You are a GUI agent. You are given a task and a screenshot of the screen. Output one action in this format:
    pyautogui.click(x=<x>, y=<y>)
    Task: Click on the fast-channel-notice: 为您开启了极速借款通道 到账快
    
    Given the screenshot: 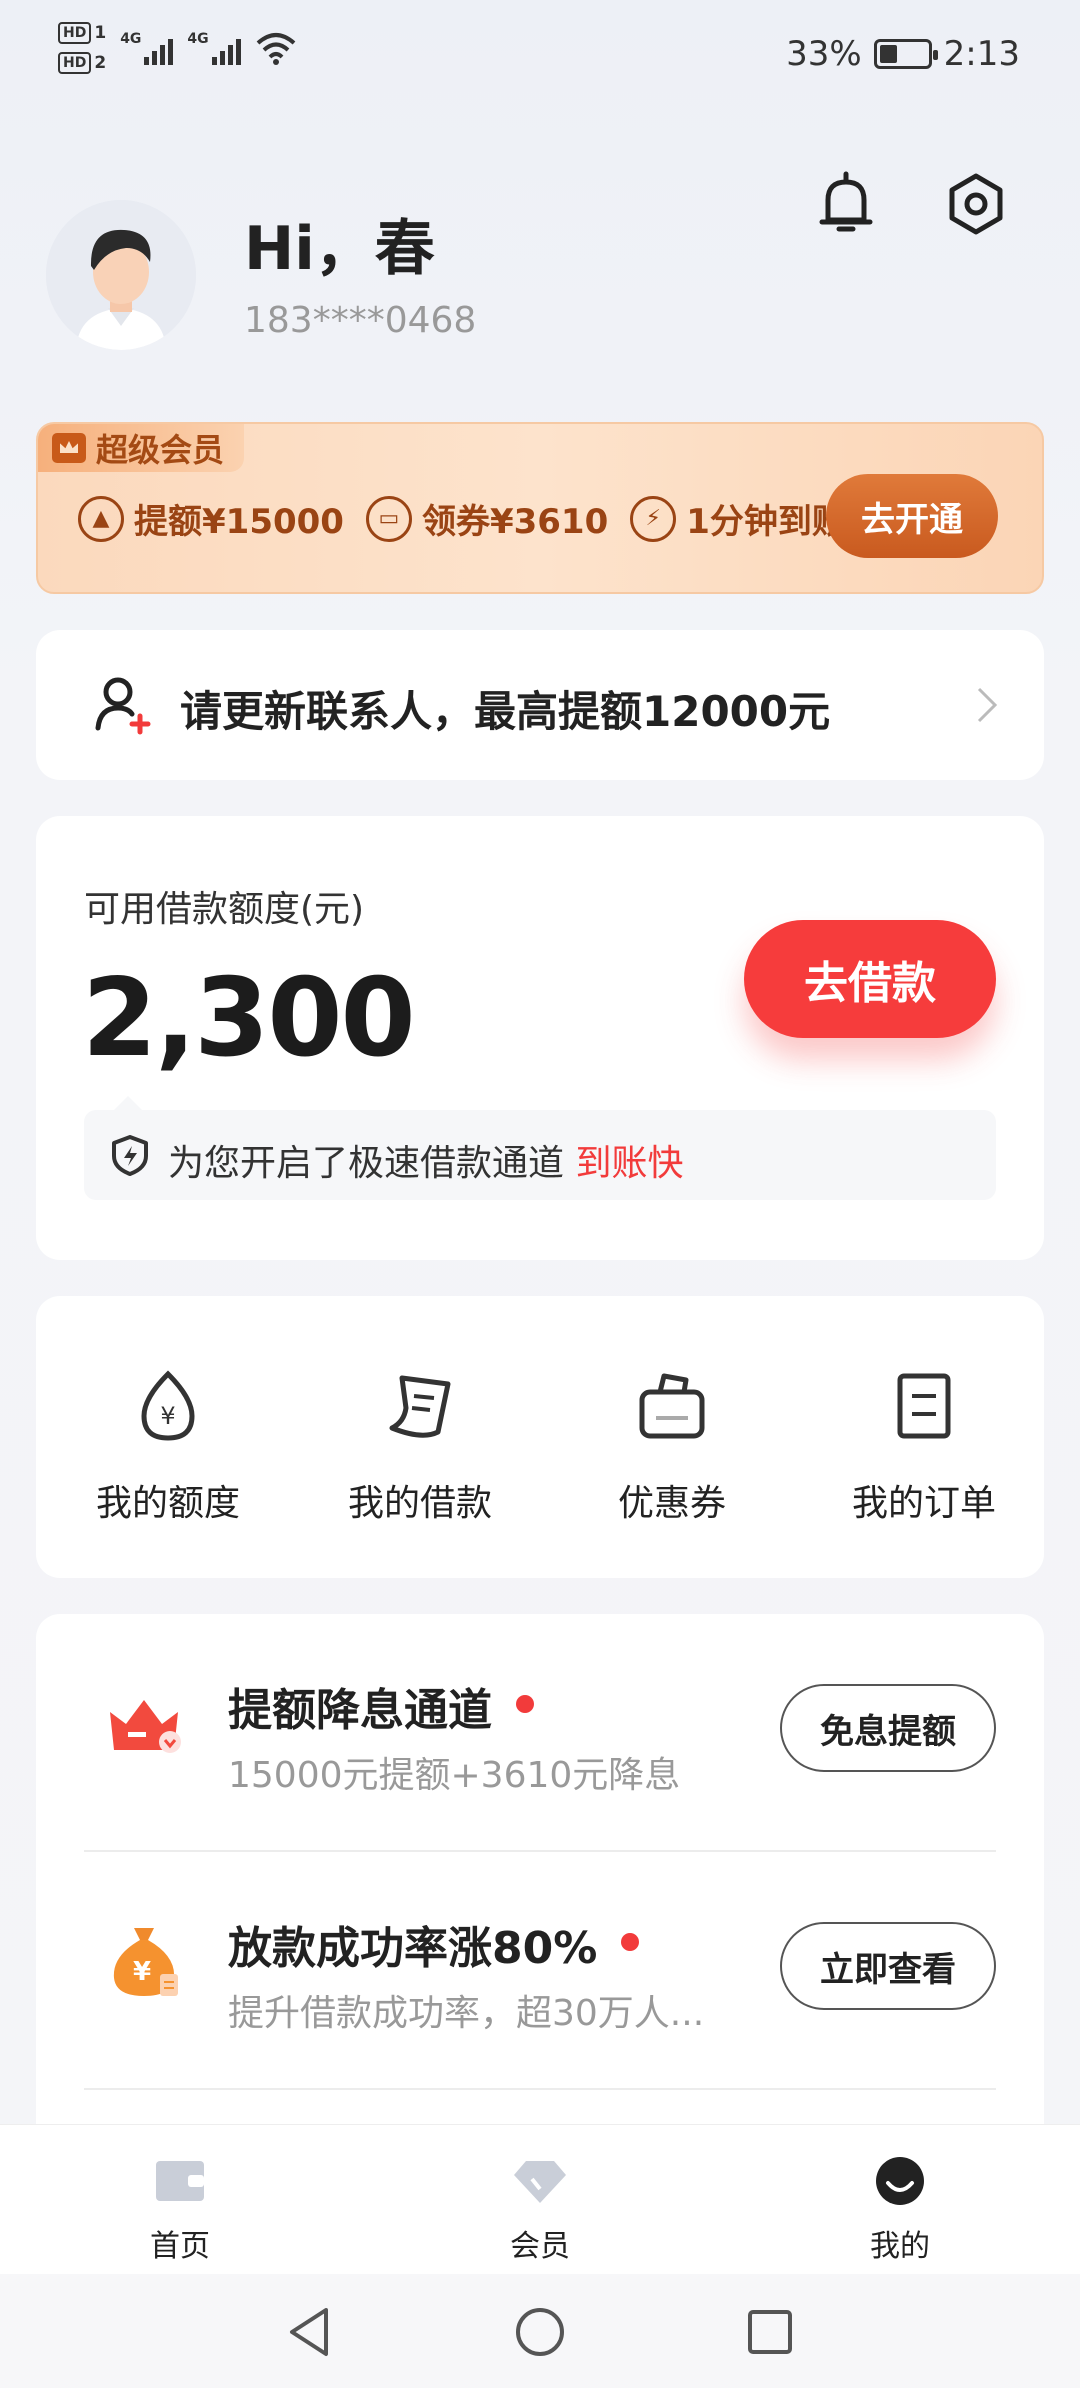 What is the action you would take?
    pyautogui.click(x=540, y=1148)
    